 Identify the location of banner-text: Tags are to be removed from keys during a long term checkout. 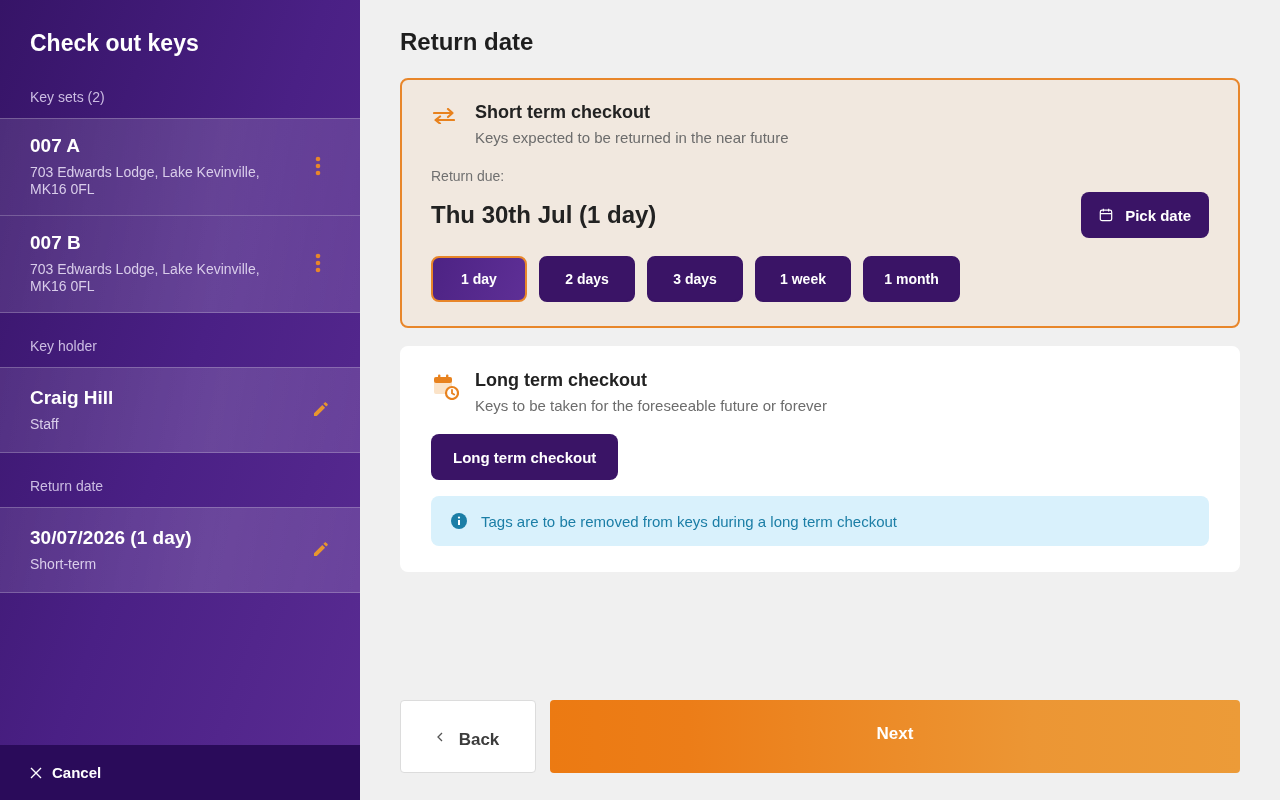
(689, 521).